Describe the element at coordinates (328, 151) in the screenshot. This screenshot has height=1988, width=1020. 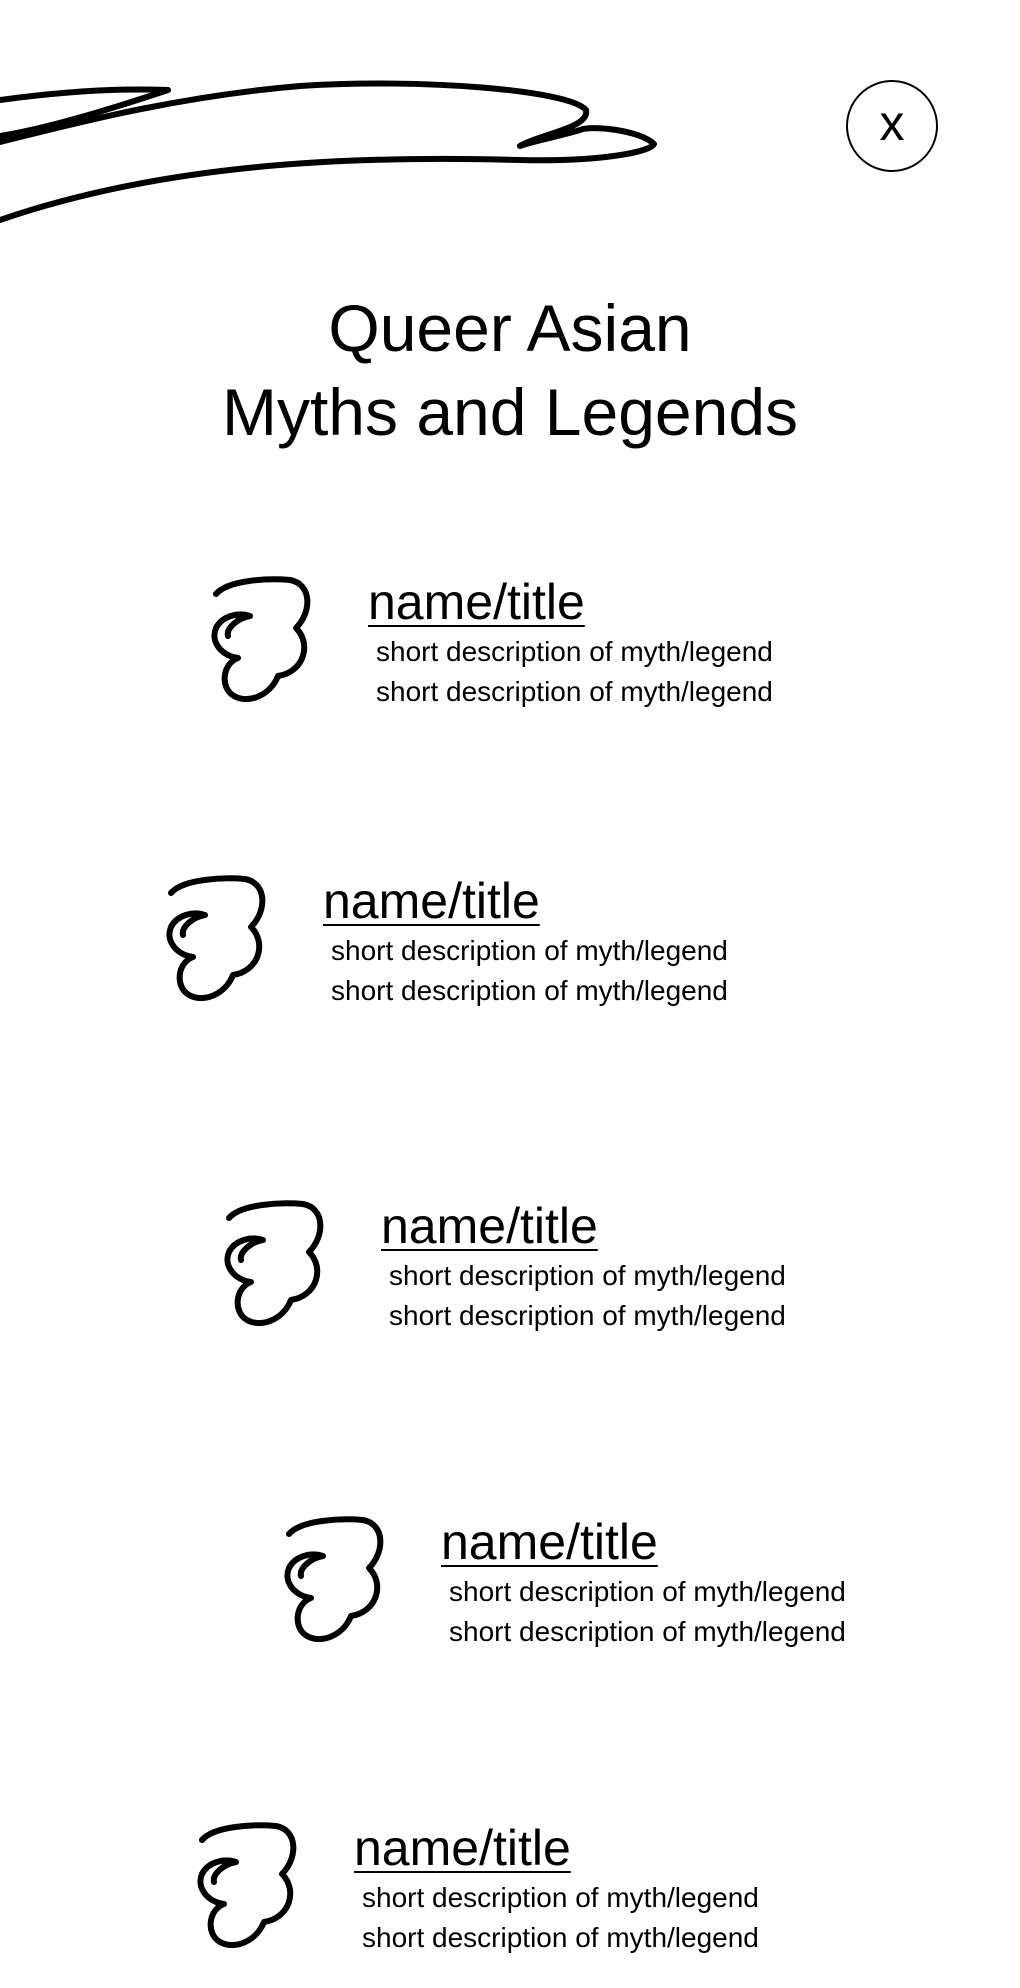
I see `decorative-swoosh` at that location.